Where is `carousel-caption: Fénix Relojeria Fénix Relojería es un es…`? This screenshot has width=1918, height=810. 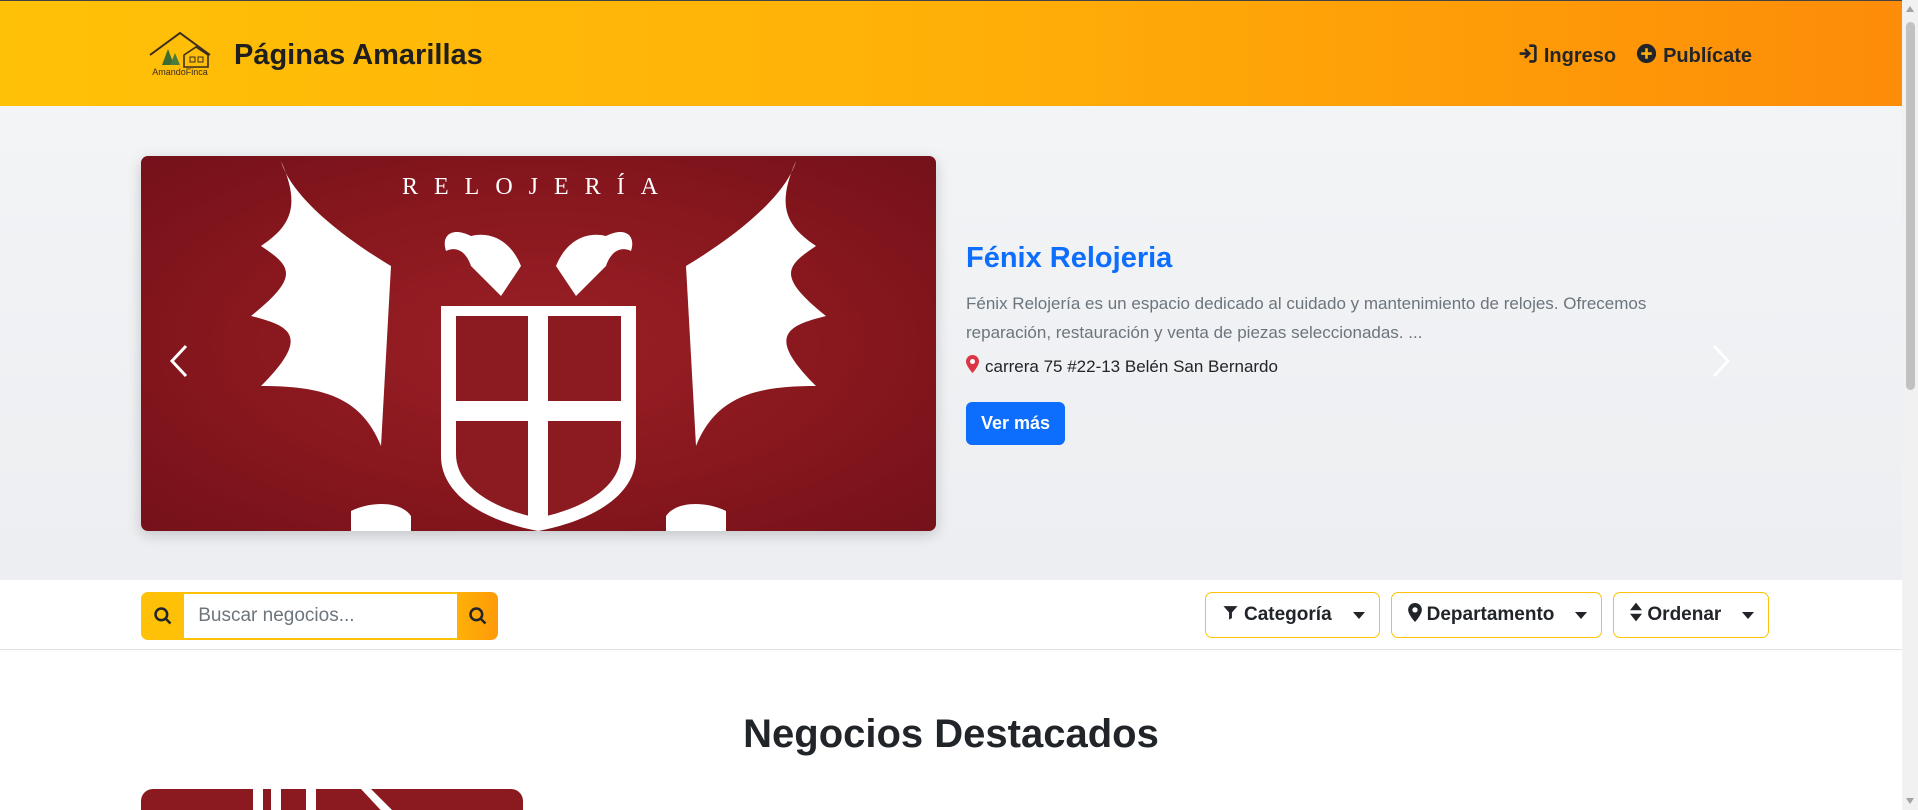
carousel-caption: Fénix Relojeria Fénix Relojería es un es… is located at coordinates (1326, 343).